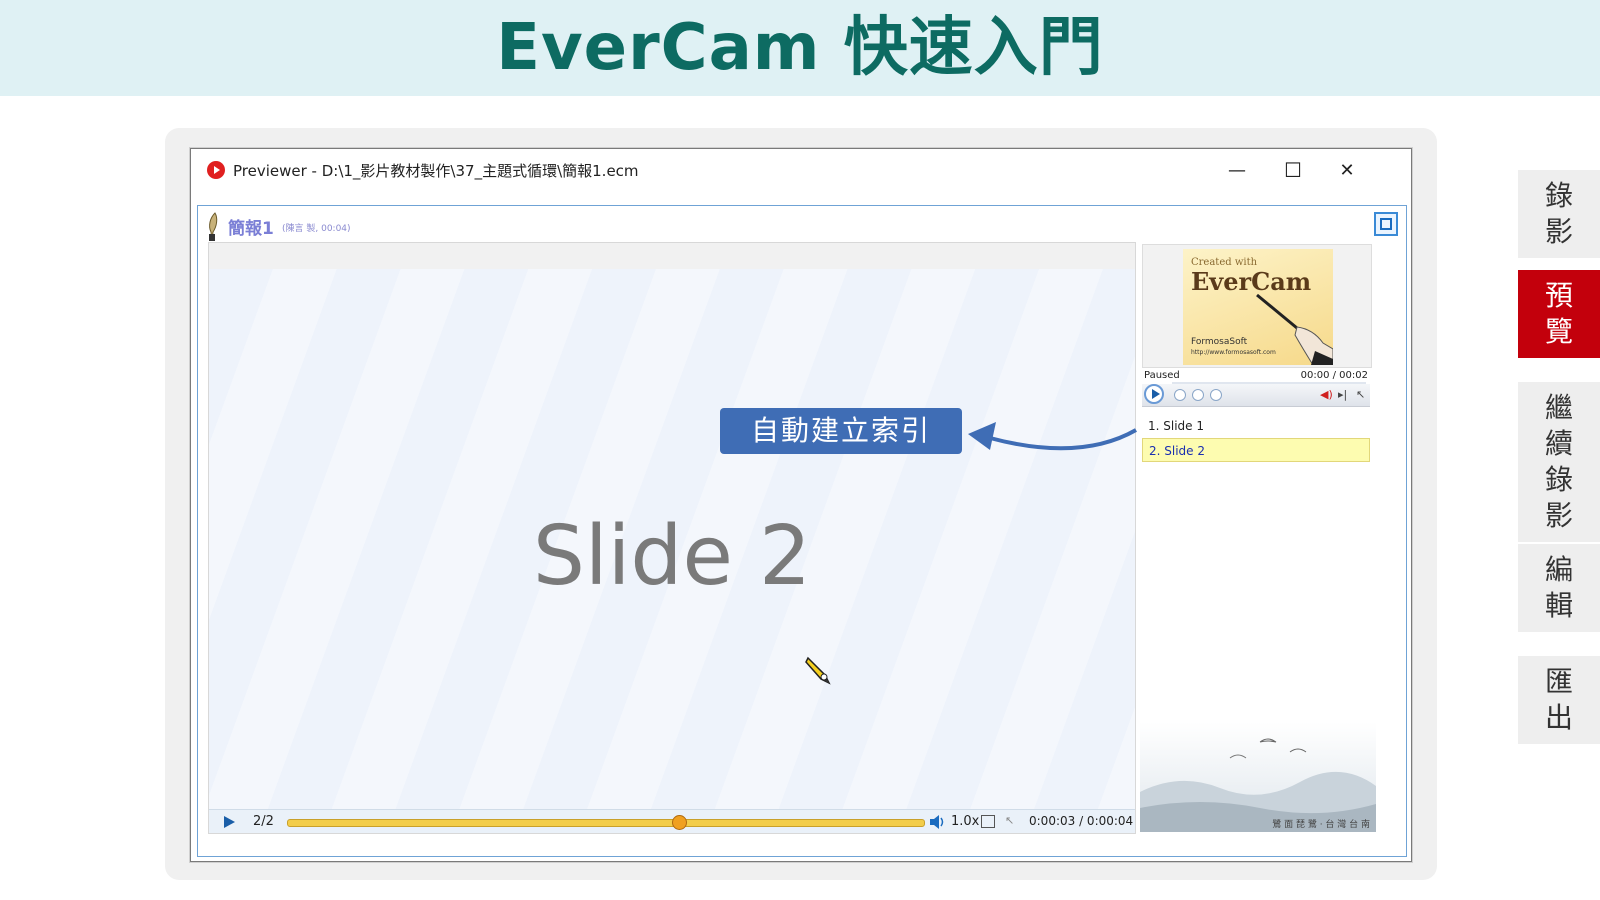 The width and height of the screenshot is (1600, 900). I want to click on index-item: 1. Slide 1, so click(1256, 426).